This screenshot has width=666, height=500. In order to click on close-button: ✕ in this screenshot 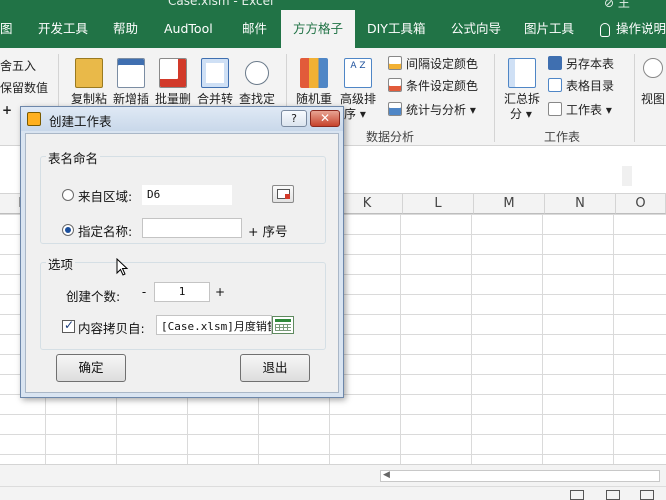, I will do `click(325, 118)`.